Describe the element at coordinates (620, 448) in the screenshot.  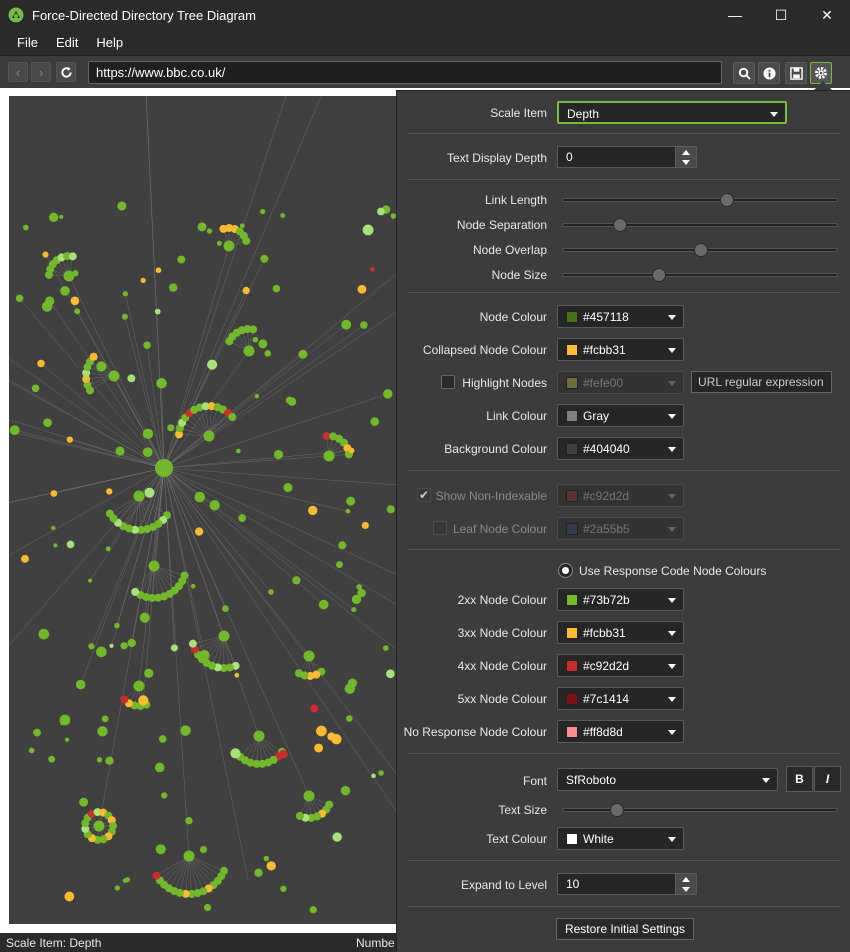
I see `background-colour-select: #404040` at that location.